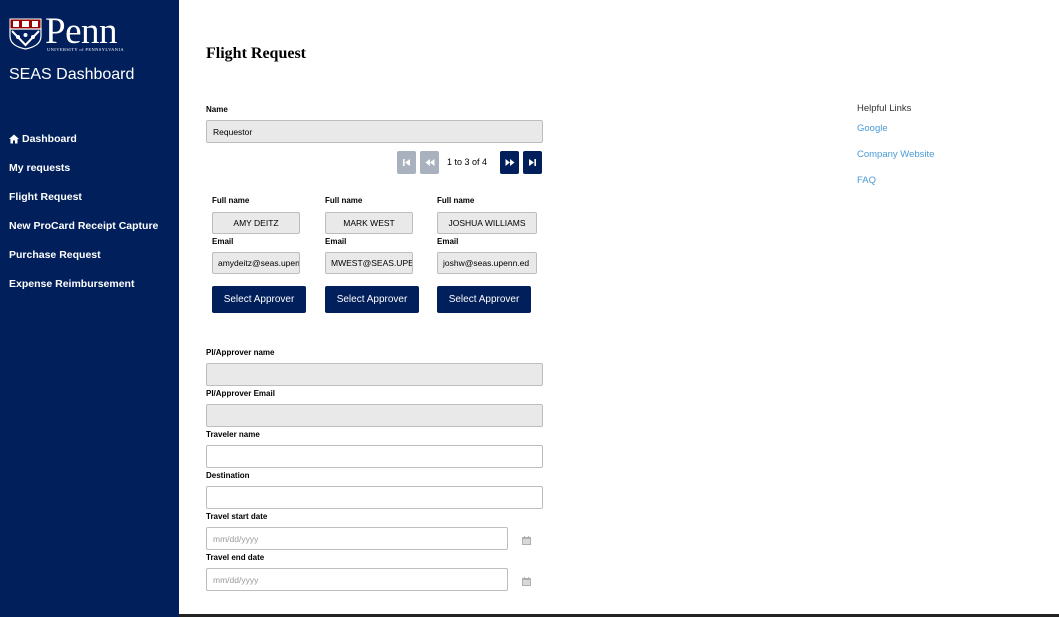 This screenshot has height=617, width=1059. Describe the element at coordinates (81, 31) in the screenshot. I see `logo-word: Penn` at that location.